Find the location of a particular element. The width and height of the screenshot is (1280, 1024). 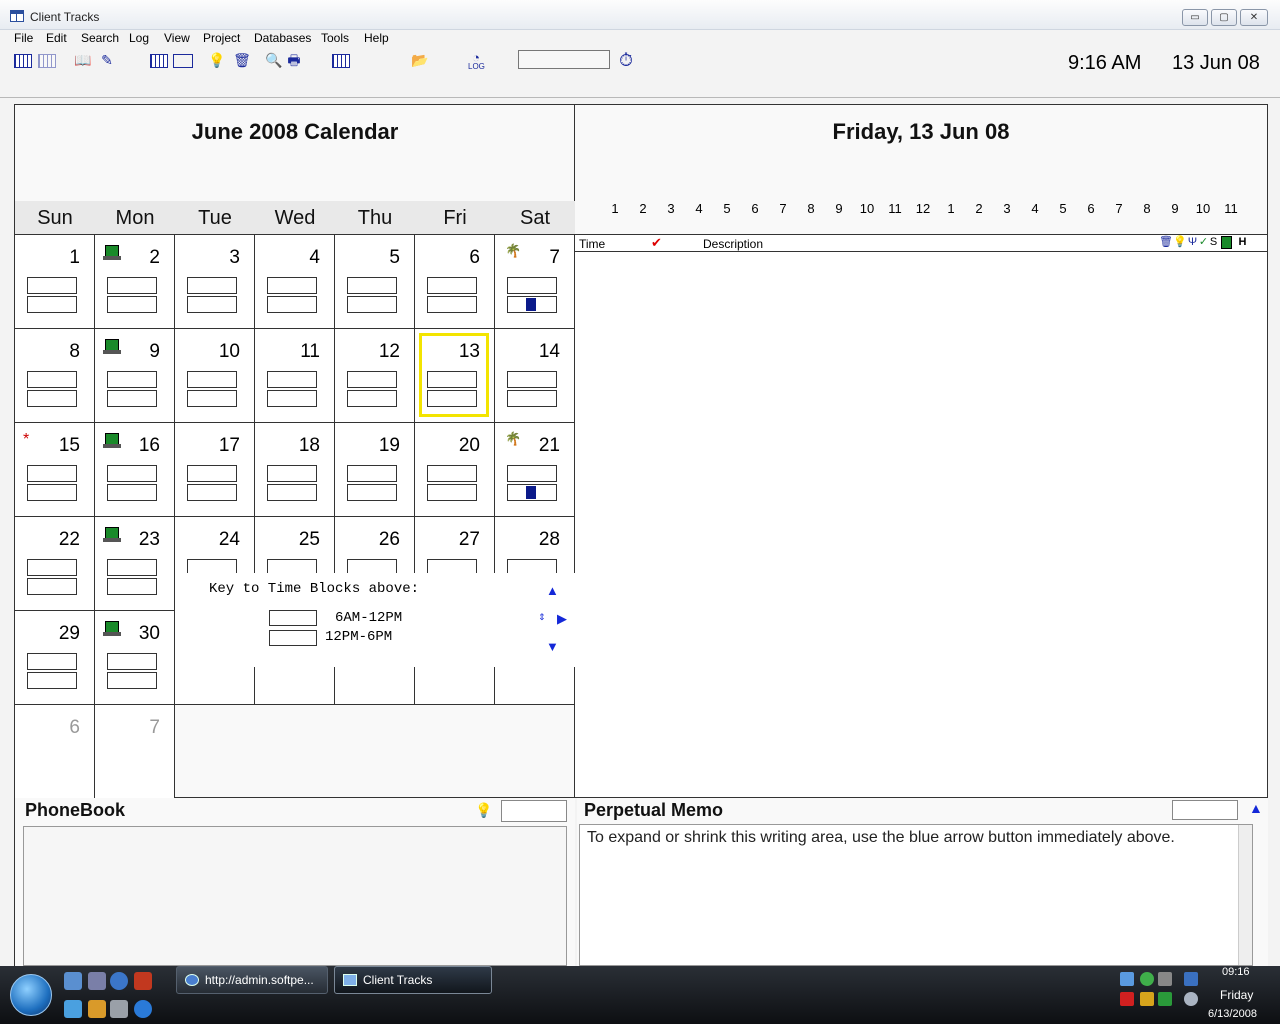

tray-settings-icon is located at coordinates (1165, 979).